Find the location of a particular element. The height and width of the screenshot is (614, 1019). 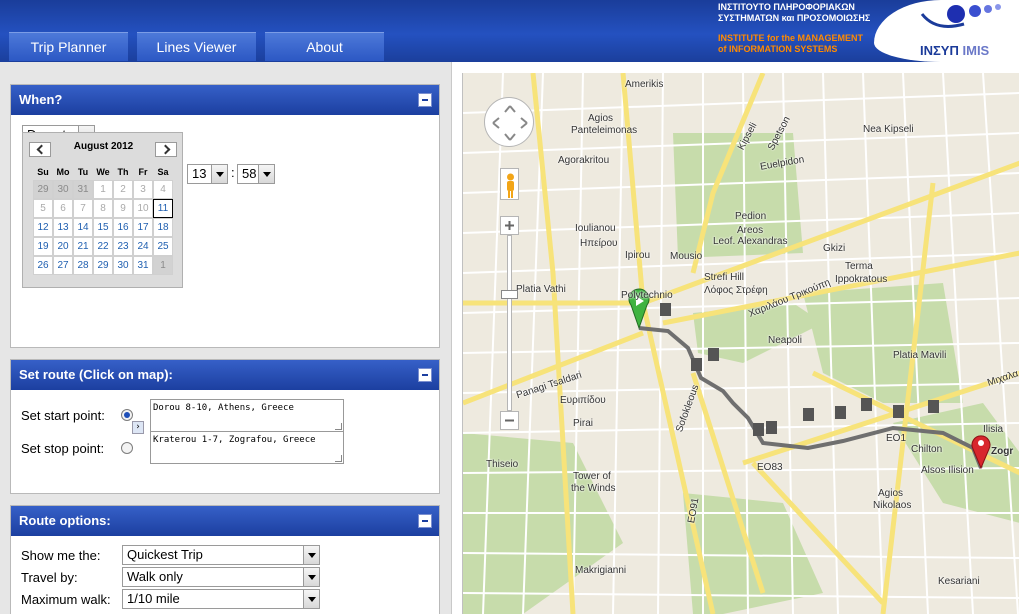

calendar-day: 25 is located at coordinates (163, 246).